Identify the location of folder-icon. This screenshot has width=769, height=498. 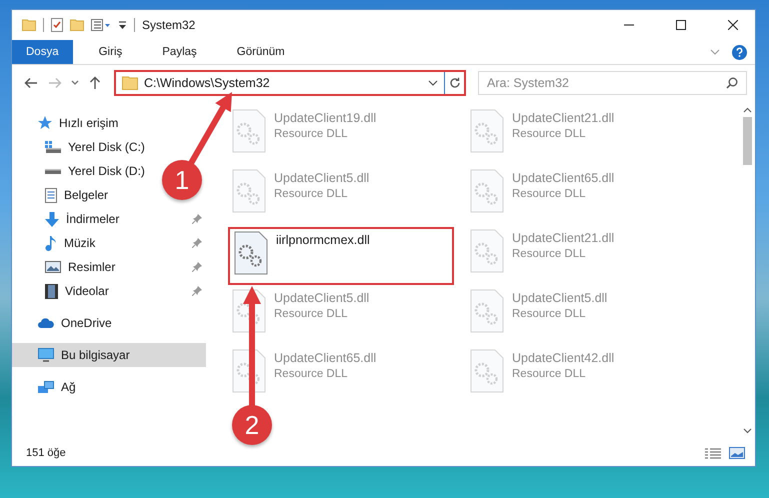
(130, 83).